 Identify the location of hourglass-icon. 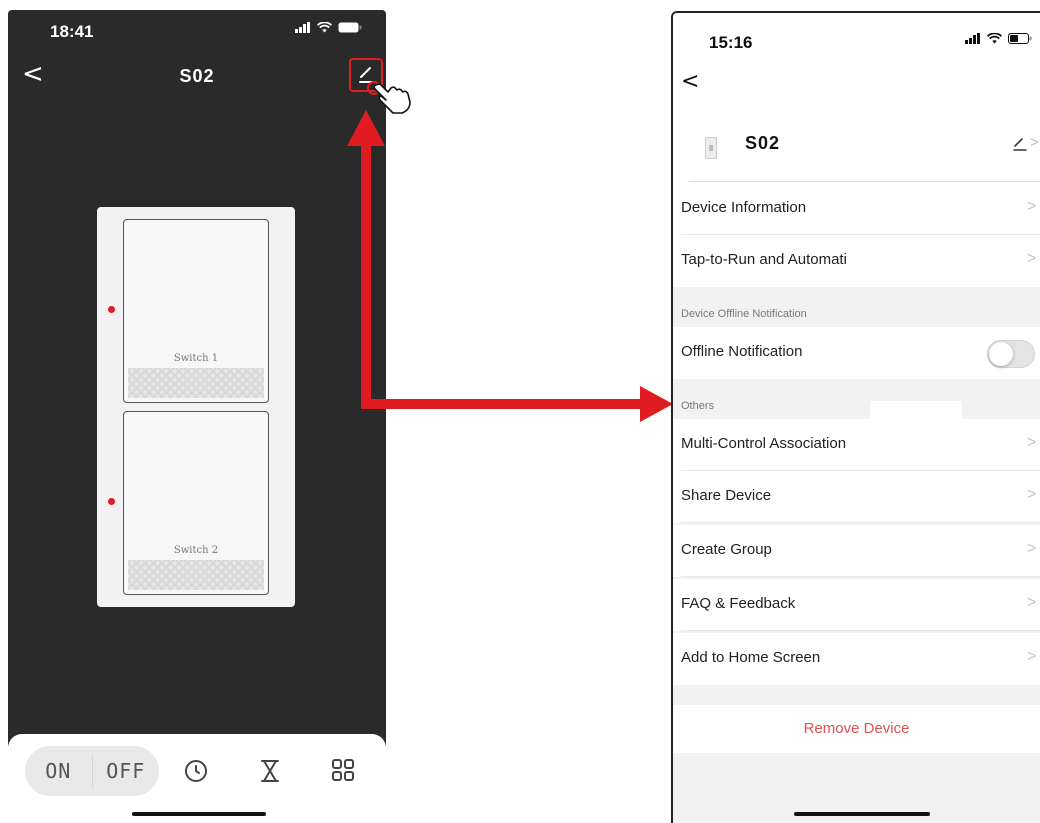
(270, 771).